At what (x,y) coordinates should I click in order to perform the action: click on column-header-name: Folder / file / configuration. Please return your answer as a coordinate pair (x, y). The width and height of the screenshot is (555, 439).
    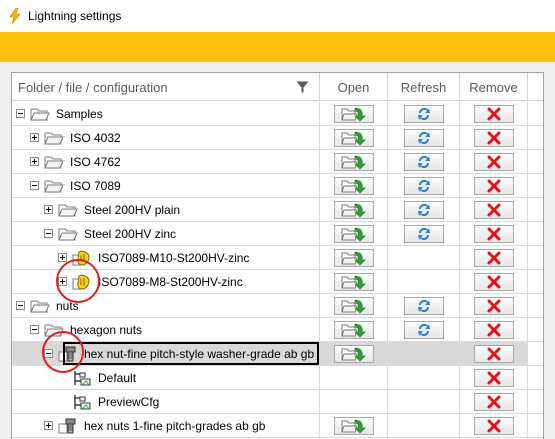
    Looking at the image, I should click on (166, 87).